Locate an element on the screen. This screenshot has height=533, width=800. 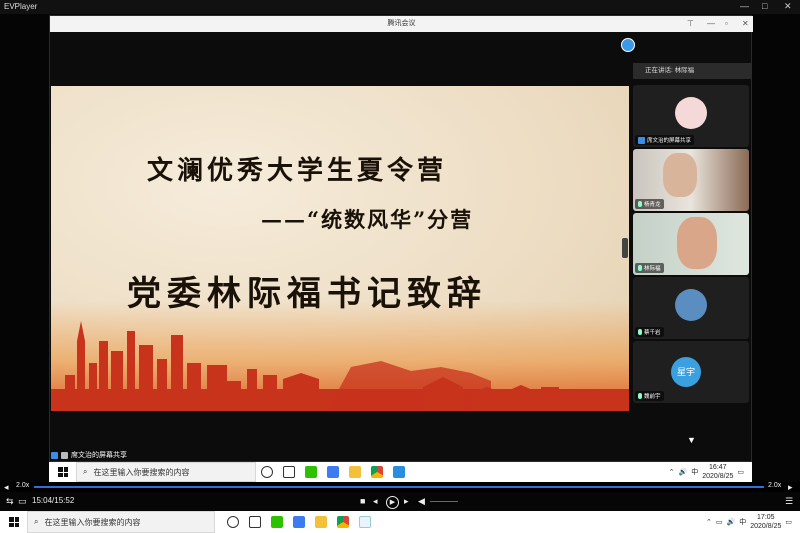
close-icon: ✕ is located at coordinates (788, 6).